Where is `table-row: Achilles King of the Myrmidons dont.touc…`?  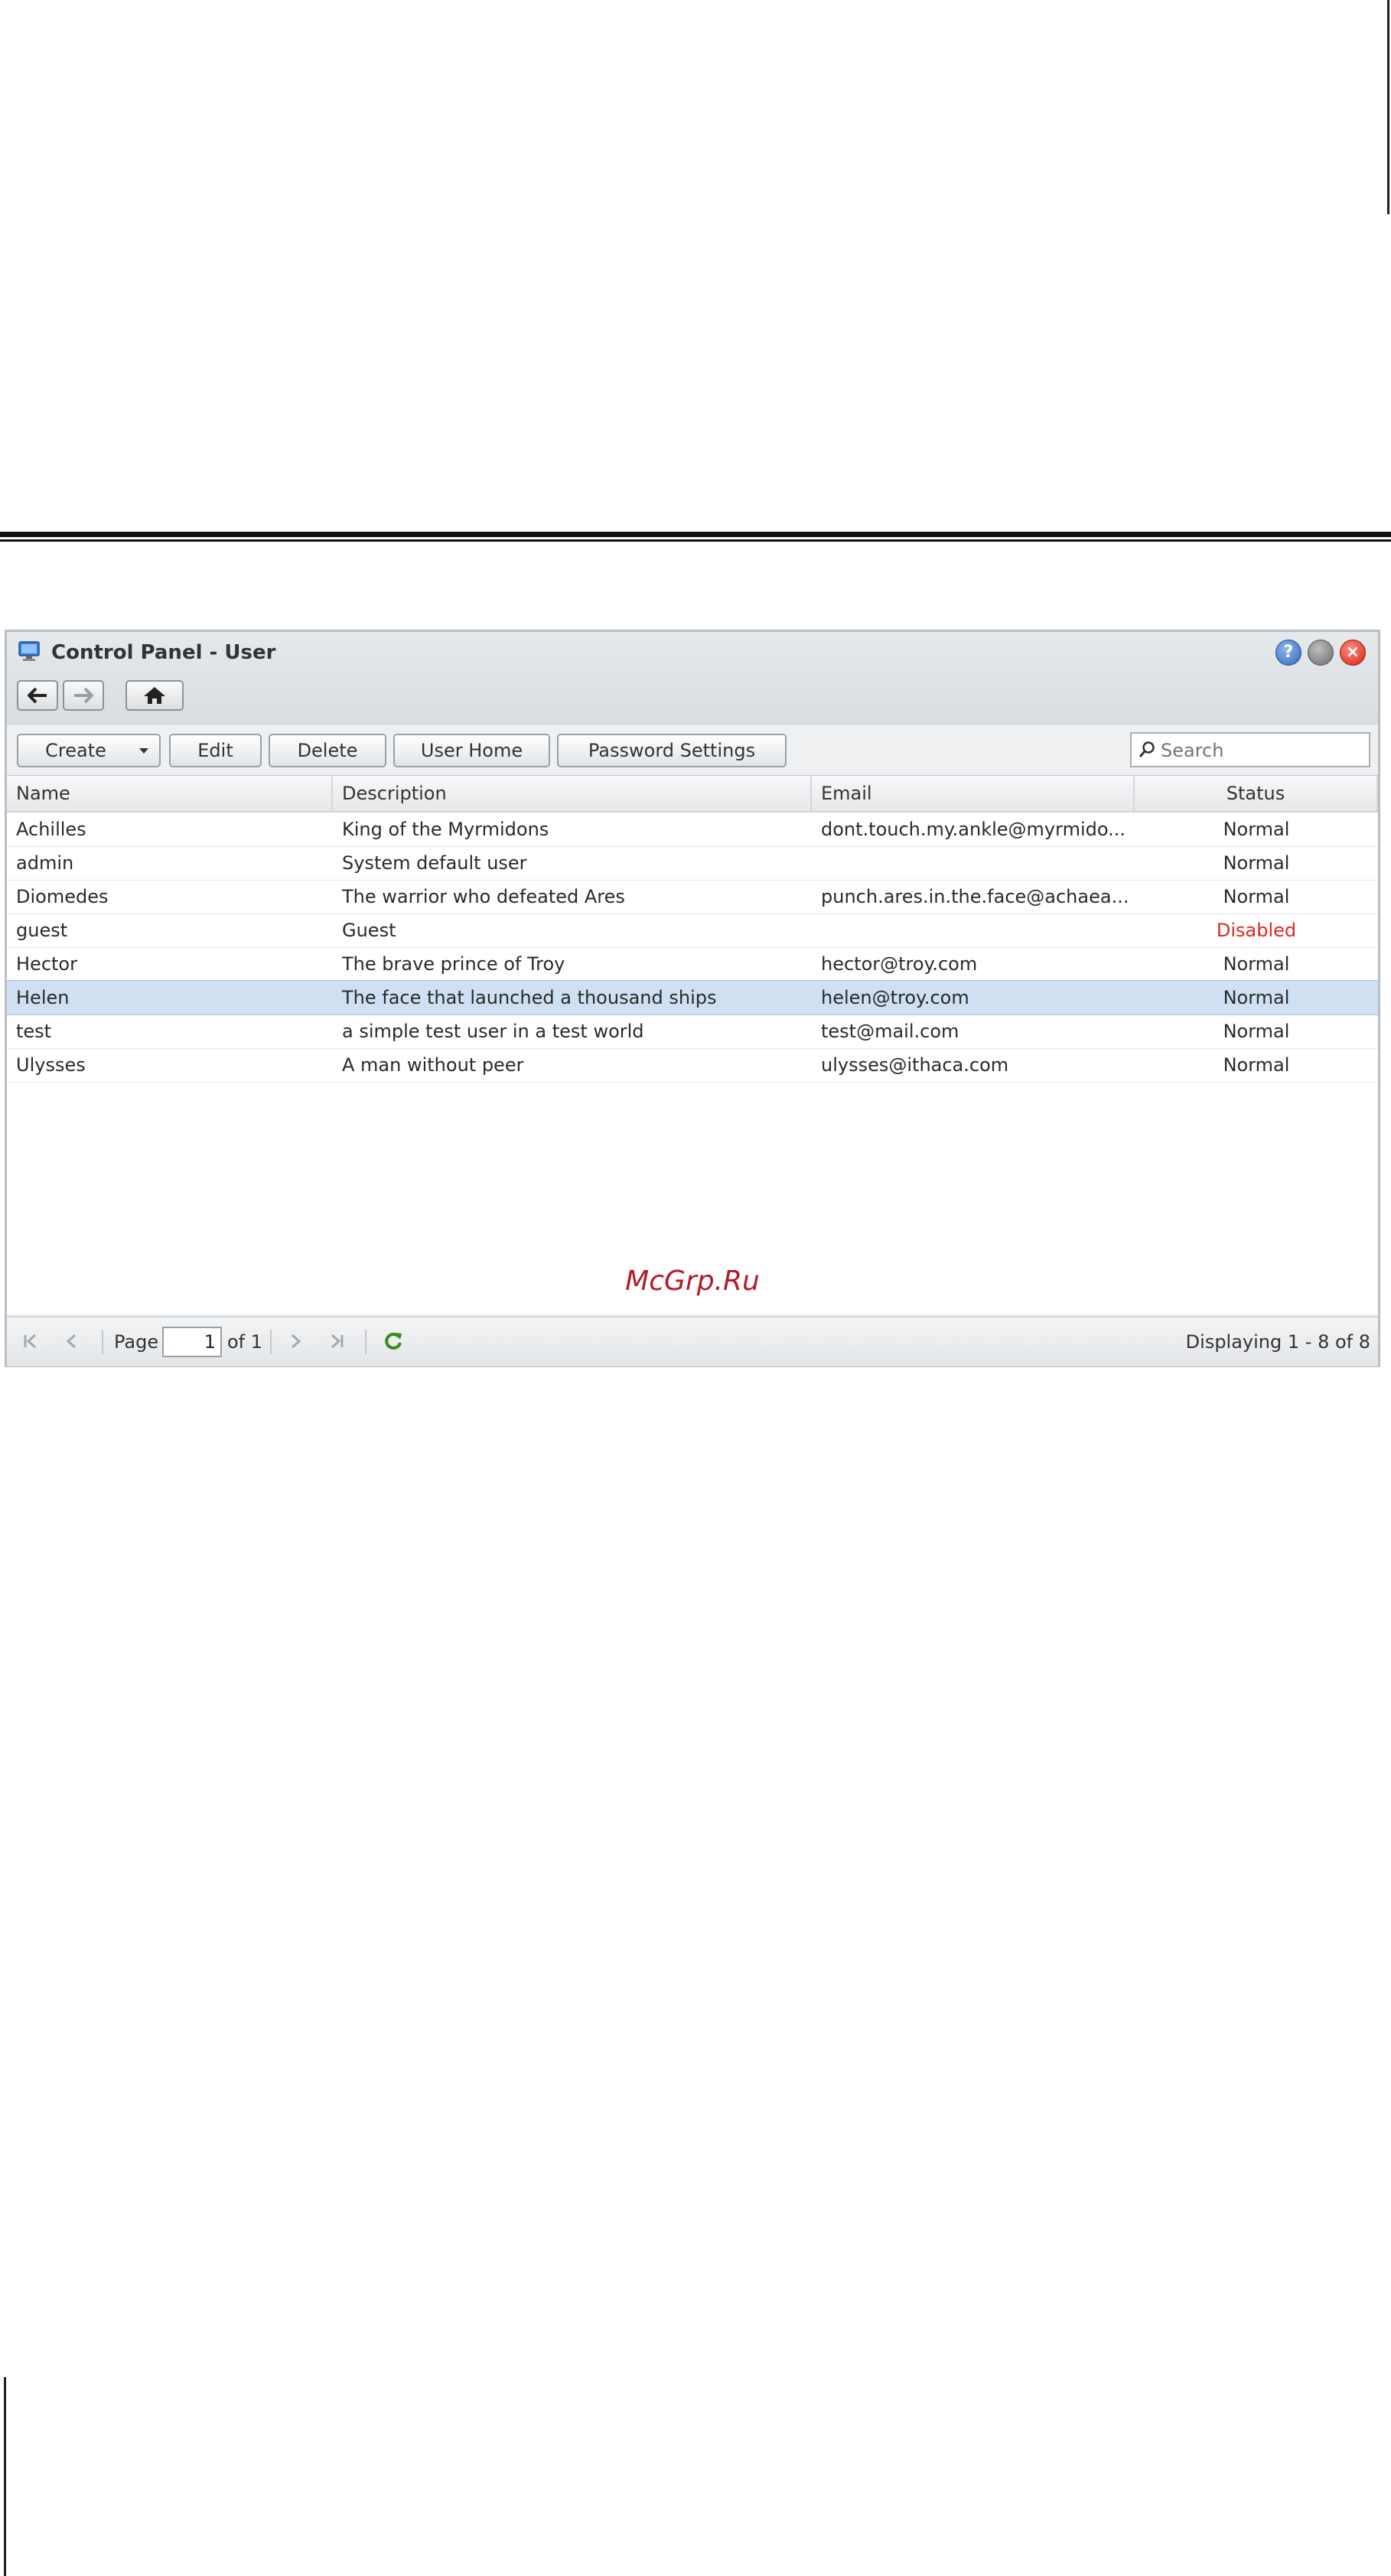 table-row: Achilles King of the Myrmidons dont.touc… is located at coordinates (692, 830).